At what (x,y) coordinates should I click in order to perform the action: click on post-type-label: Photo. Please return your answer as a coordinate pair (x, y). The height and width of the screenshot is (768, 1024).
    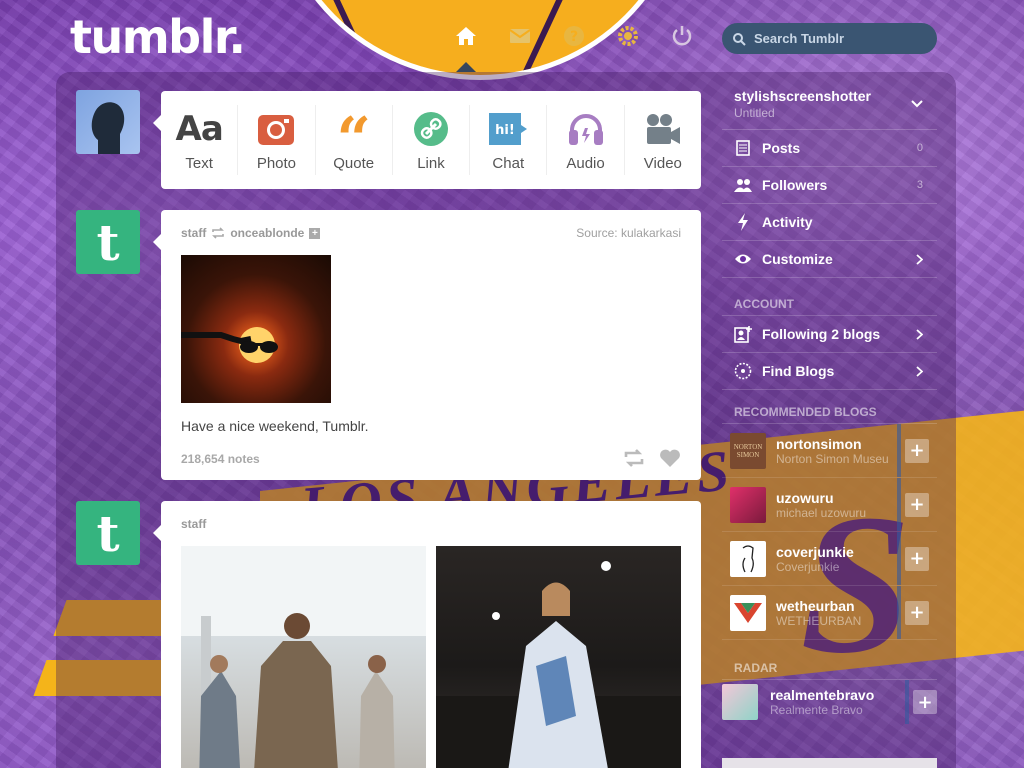
    Looking at the image, I should click on (276, 163).